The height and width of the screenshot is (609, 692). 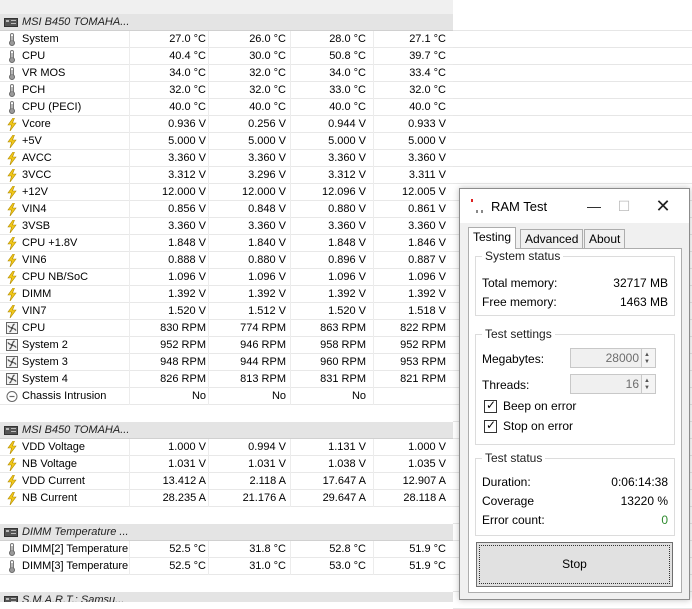 What do you see at coordinates (664, 520) in the screenshot?
I see `error-count-value: 0` at bounding box center [664, 520].